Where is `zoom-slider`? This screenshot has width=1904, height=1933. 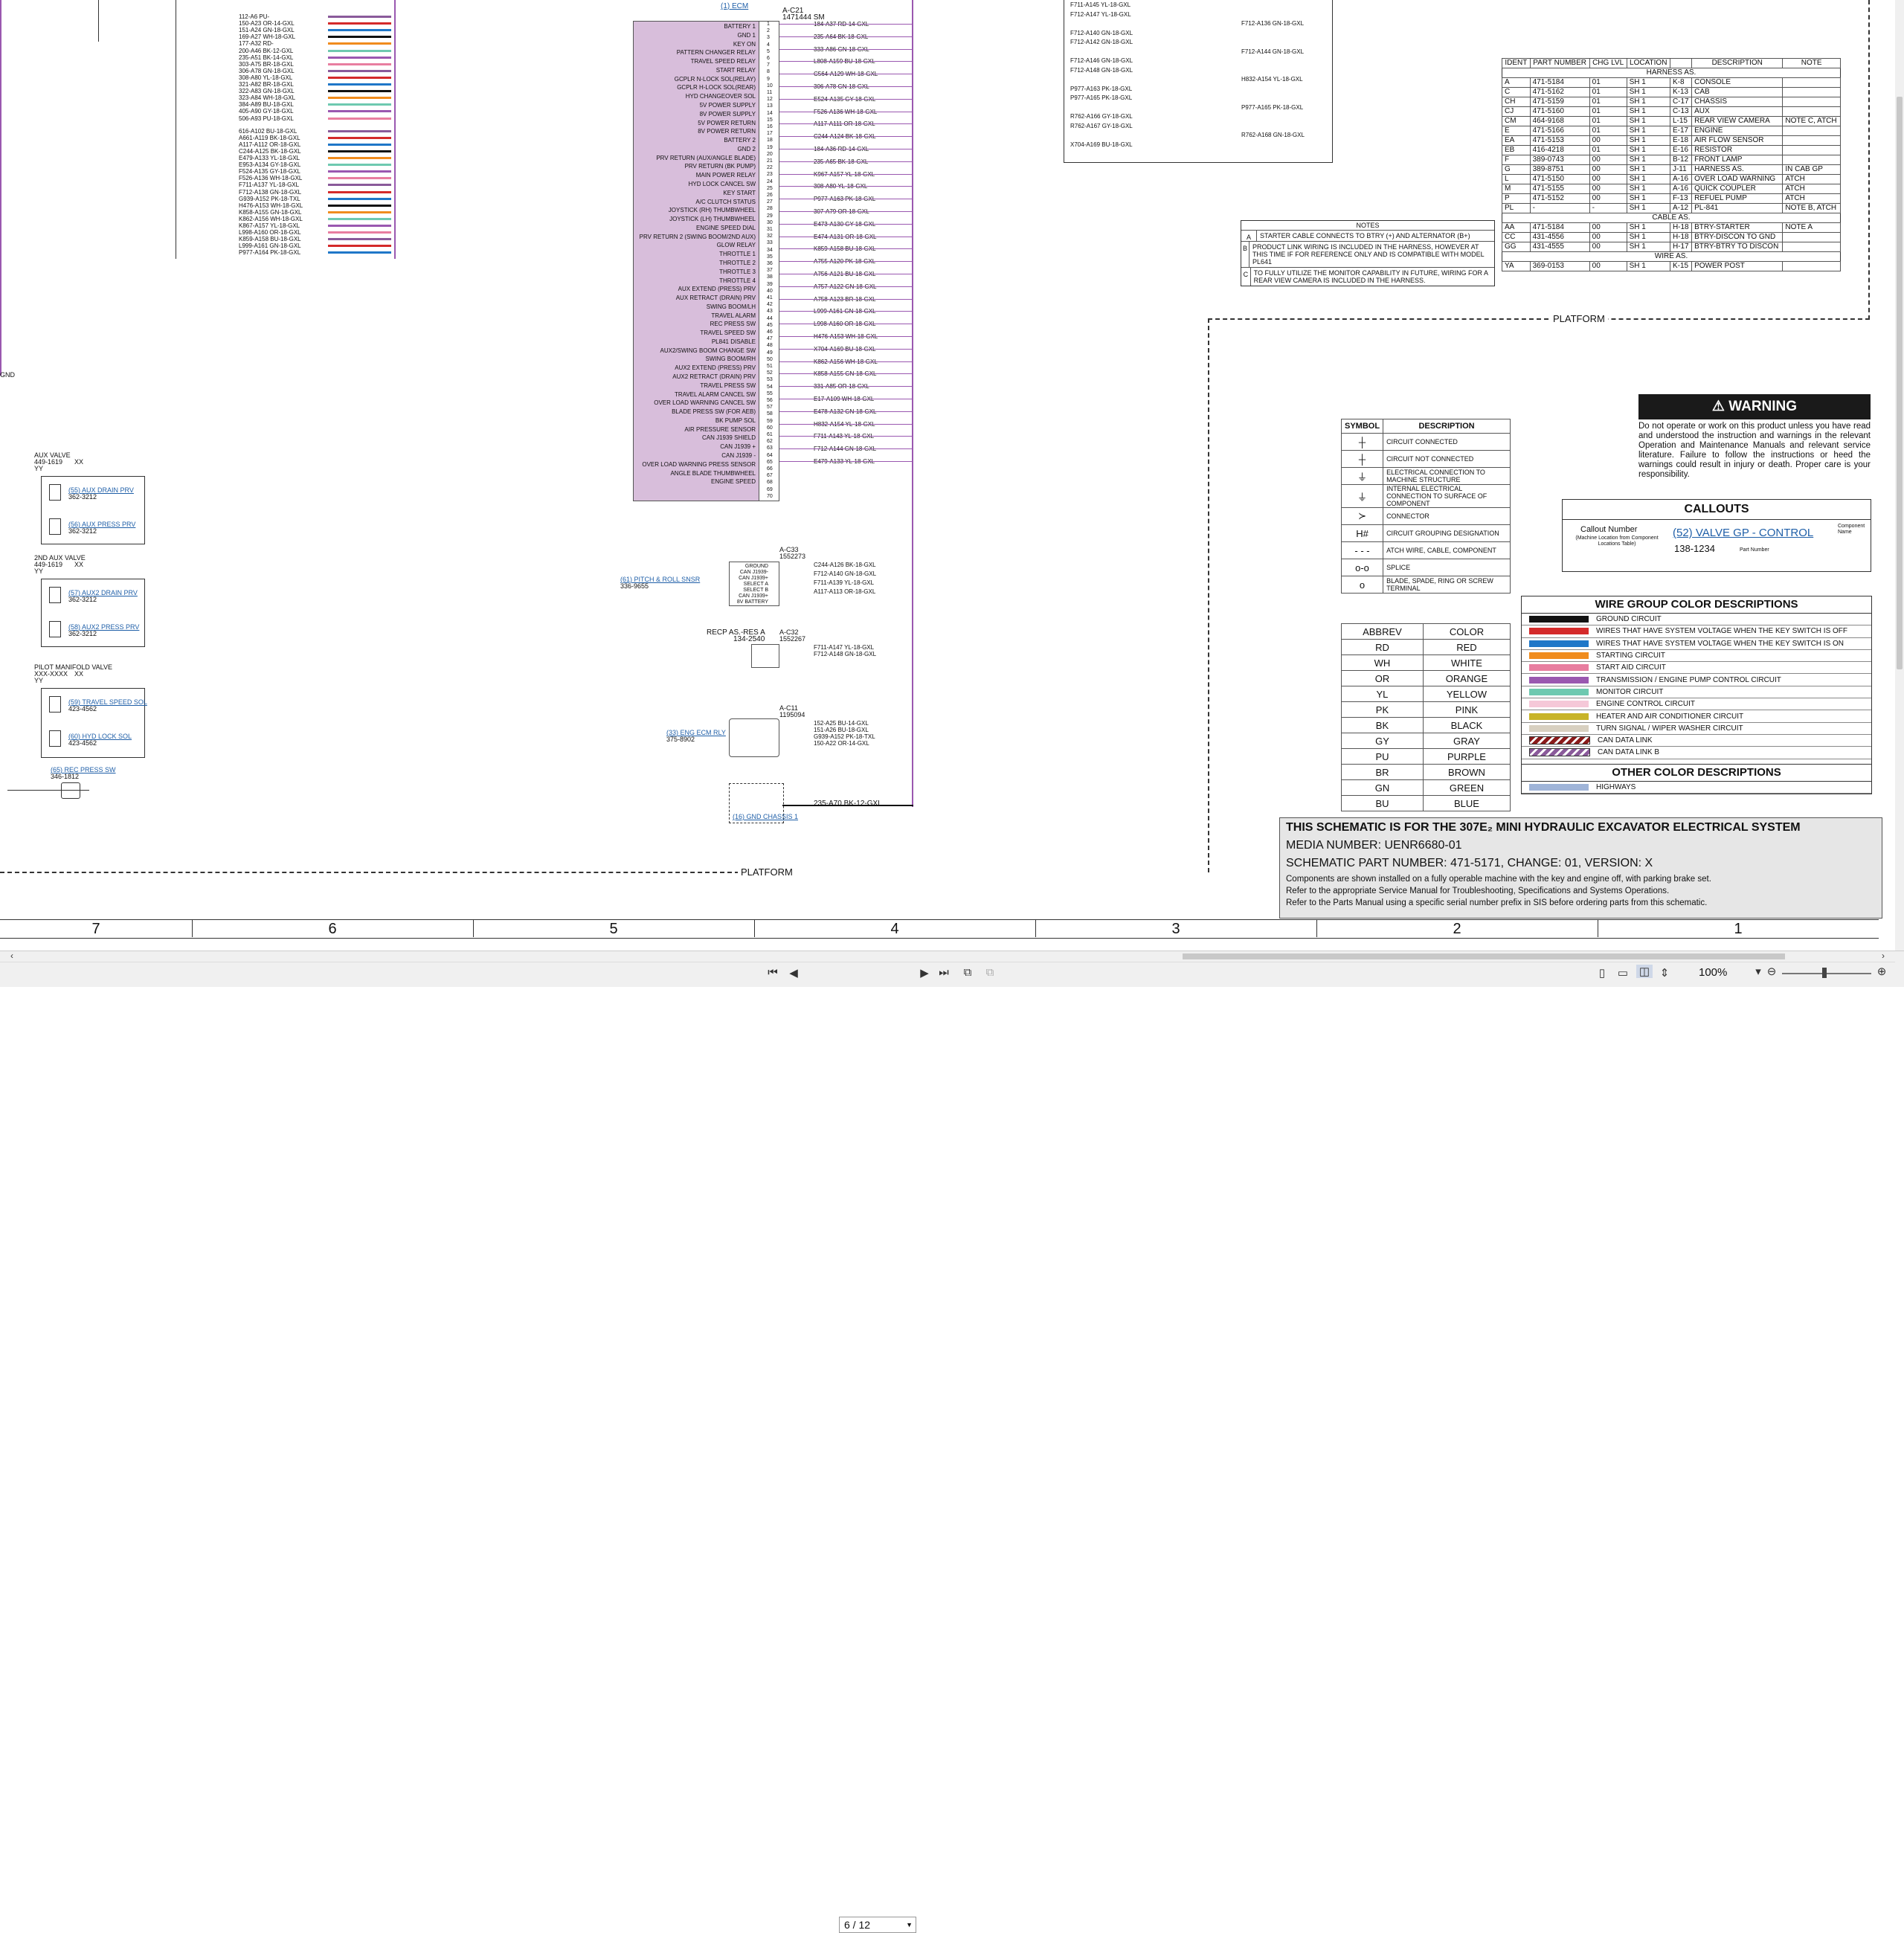
zoom-slider is located at coordinates (1827, 973).